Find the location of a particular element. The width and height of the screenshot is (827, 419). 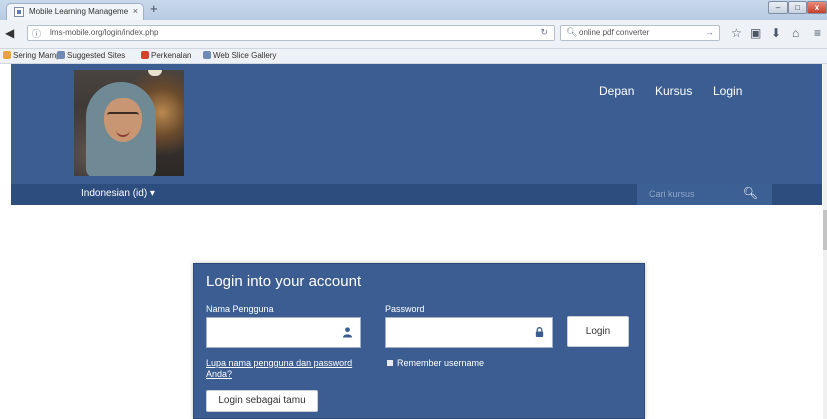

bookmark-sering-mampir: Sering Mampir is located at coordinates (34, 55).